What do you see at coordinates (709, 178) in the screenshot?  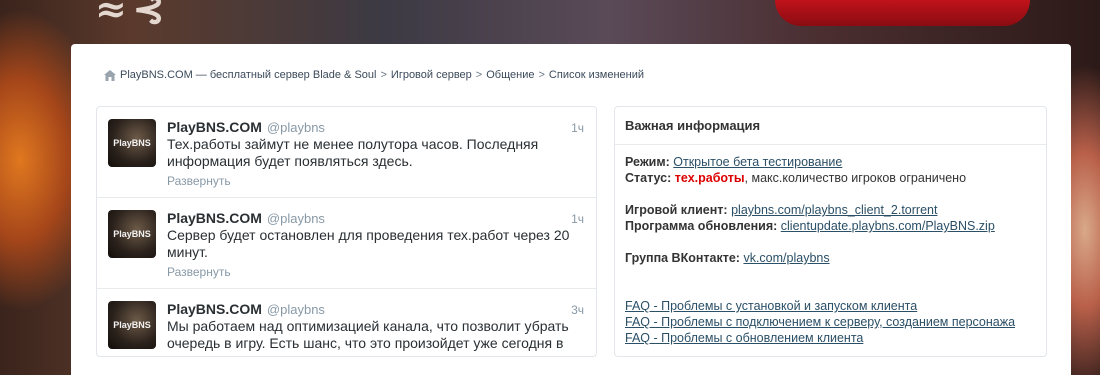 I see `status-value: тех.работы` at bounding box center [709, 178].